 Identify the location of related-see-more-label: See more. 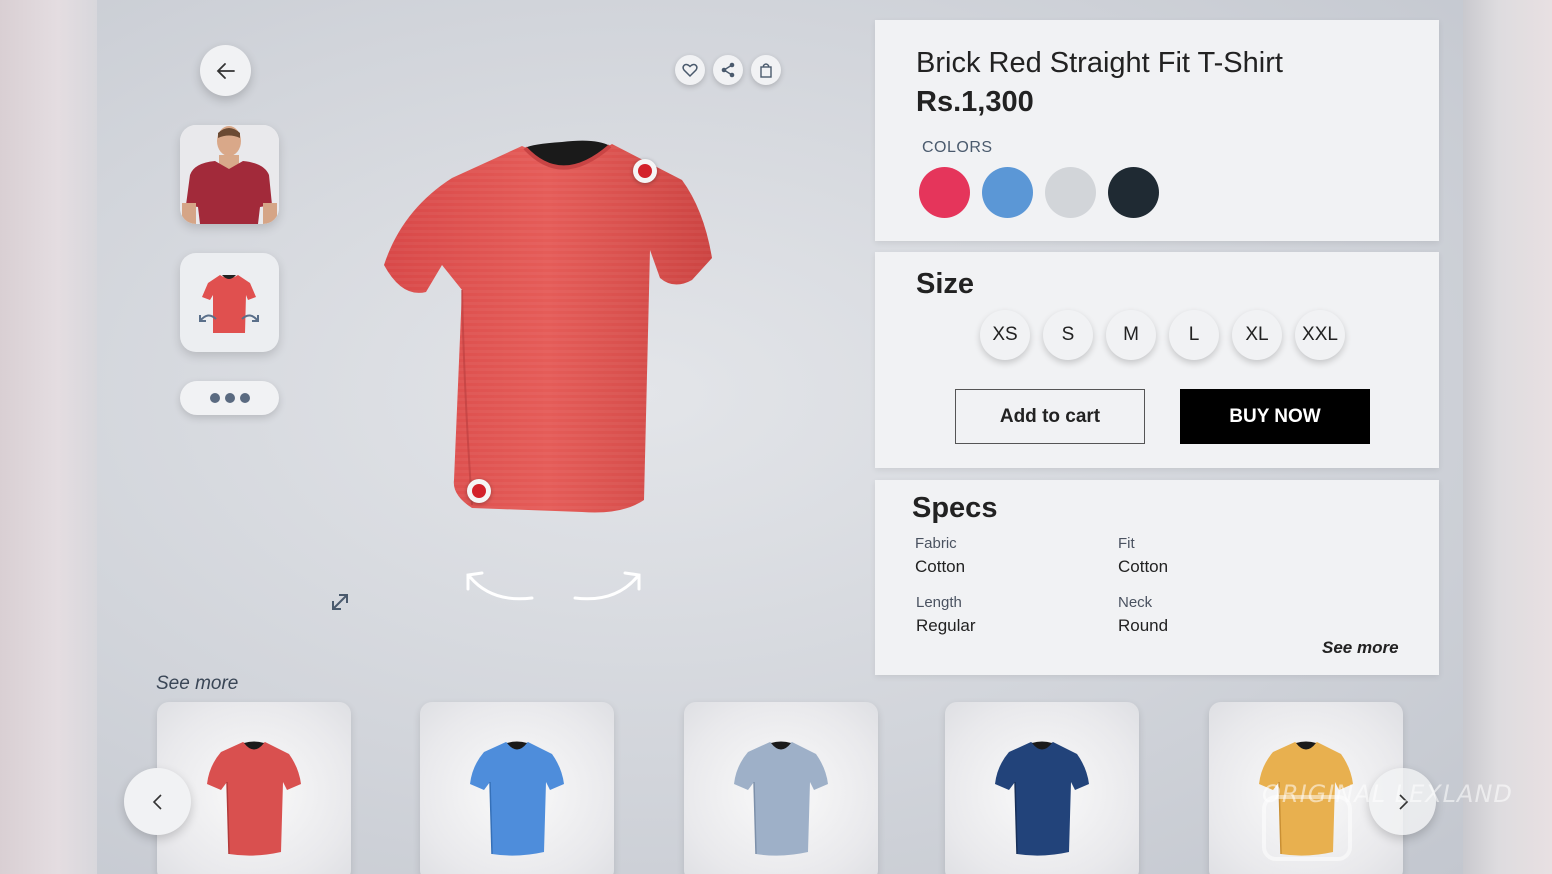
(197, 684).